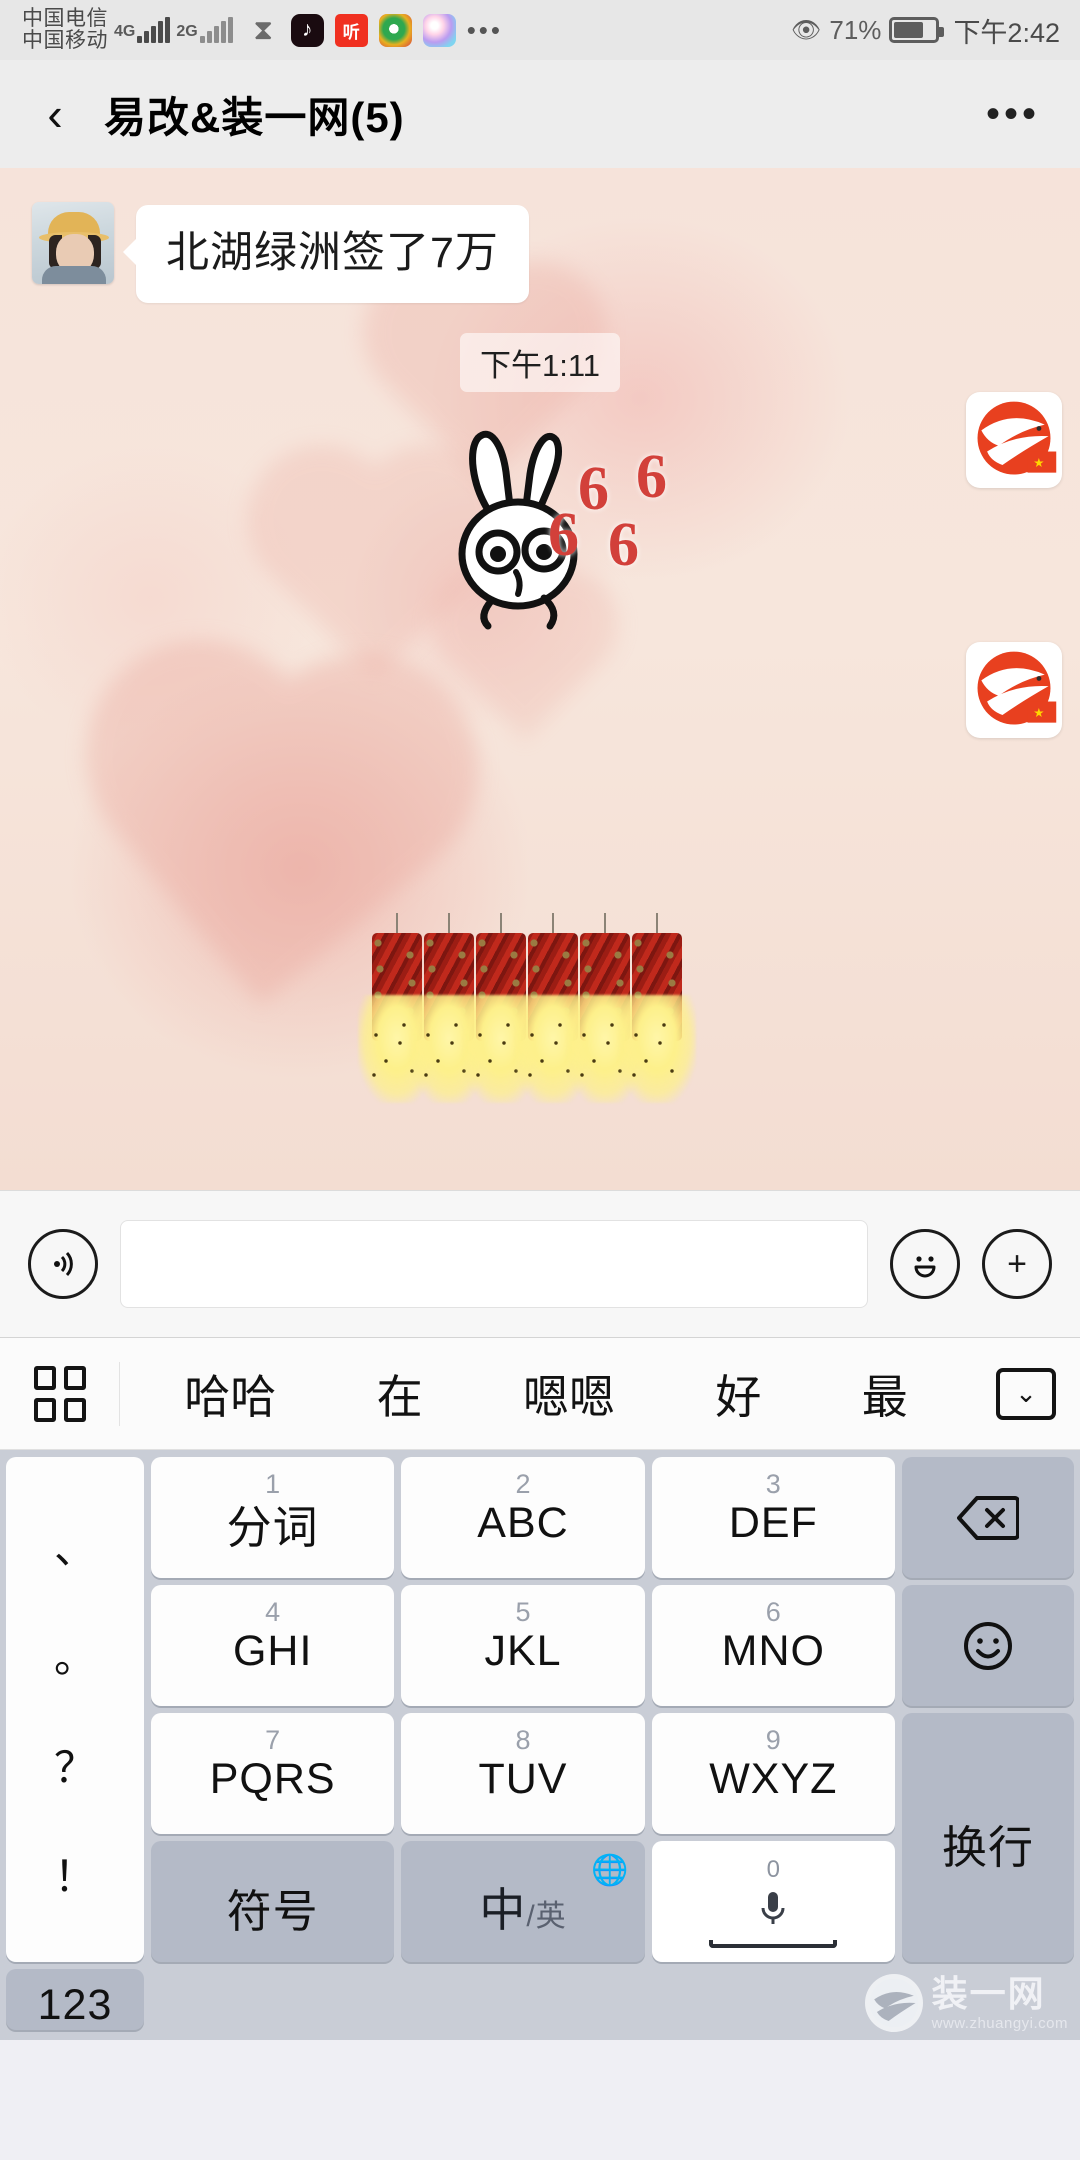 Image resolution: width=1080 pixels, height=2160 pixels. What do you see at coordinates (263, 29) in the screenshot?
I see `hourglass-icon: ⧗` at bounding box center [263, 29].